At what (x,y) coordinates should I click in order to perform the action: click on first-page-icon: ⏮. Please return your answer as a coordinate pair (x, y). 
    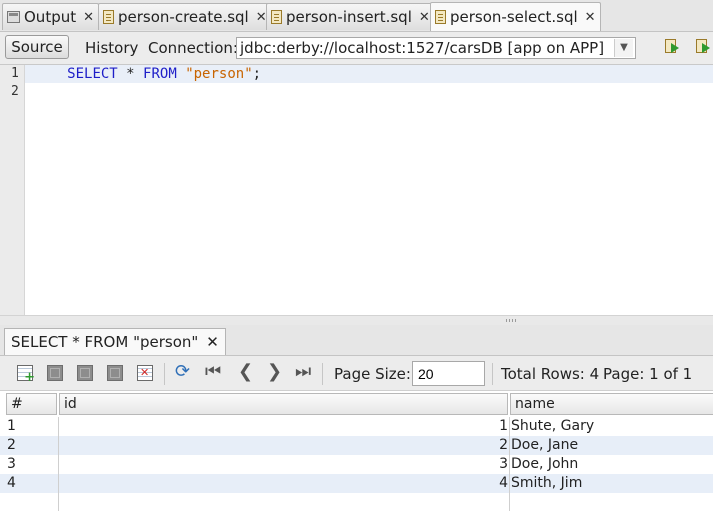
    Looking at the image, I should click on (213, 372).